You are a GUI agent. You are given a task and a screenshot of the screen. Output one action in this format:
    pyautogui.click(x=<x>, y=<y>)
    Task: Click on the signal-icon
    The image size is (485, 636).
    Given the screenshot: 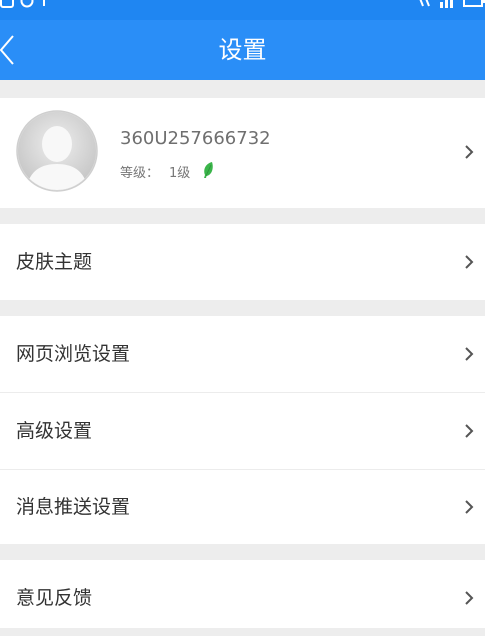 What is the action you would take?
    pyautogui.click(x=448, y=4)
    